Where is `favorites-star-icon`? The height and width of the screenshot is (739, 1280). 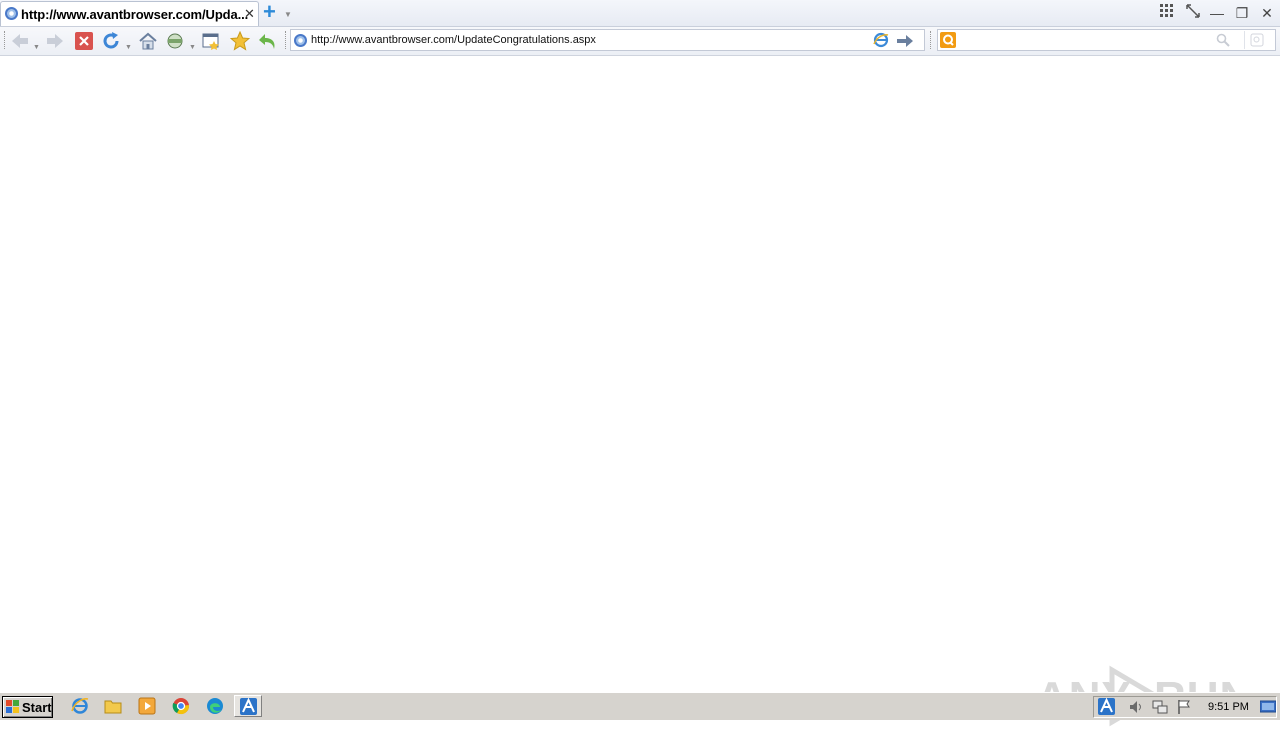 favorites-star-icon is located at coordinates (240, 40).